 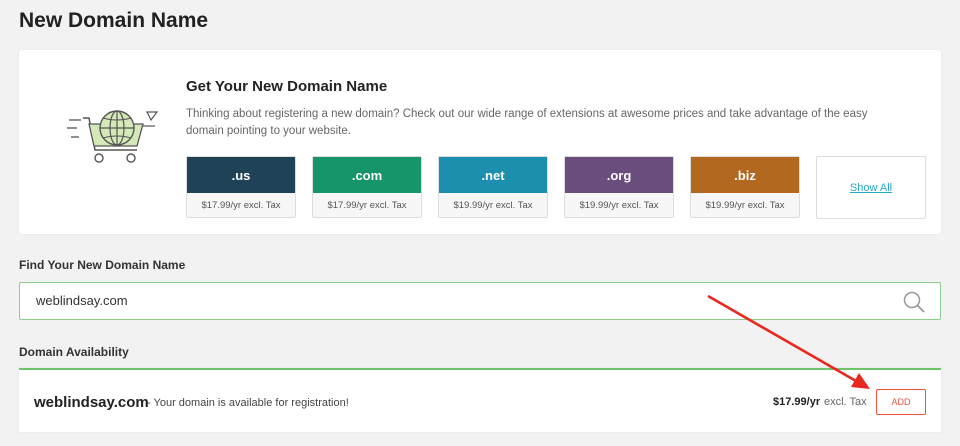 I want to click on domain-search-input, so click(x=446, y=300).